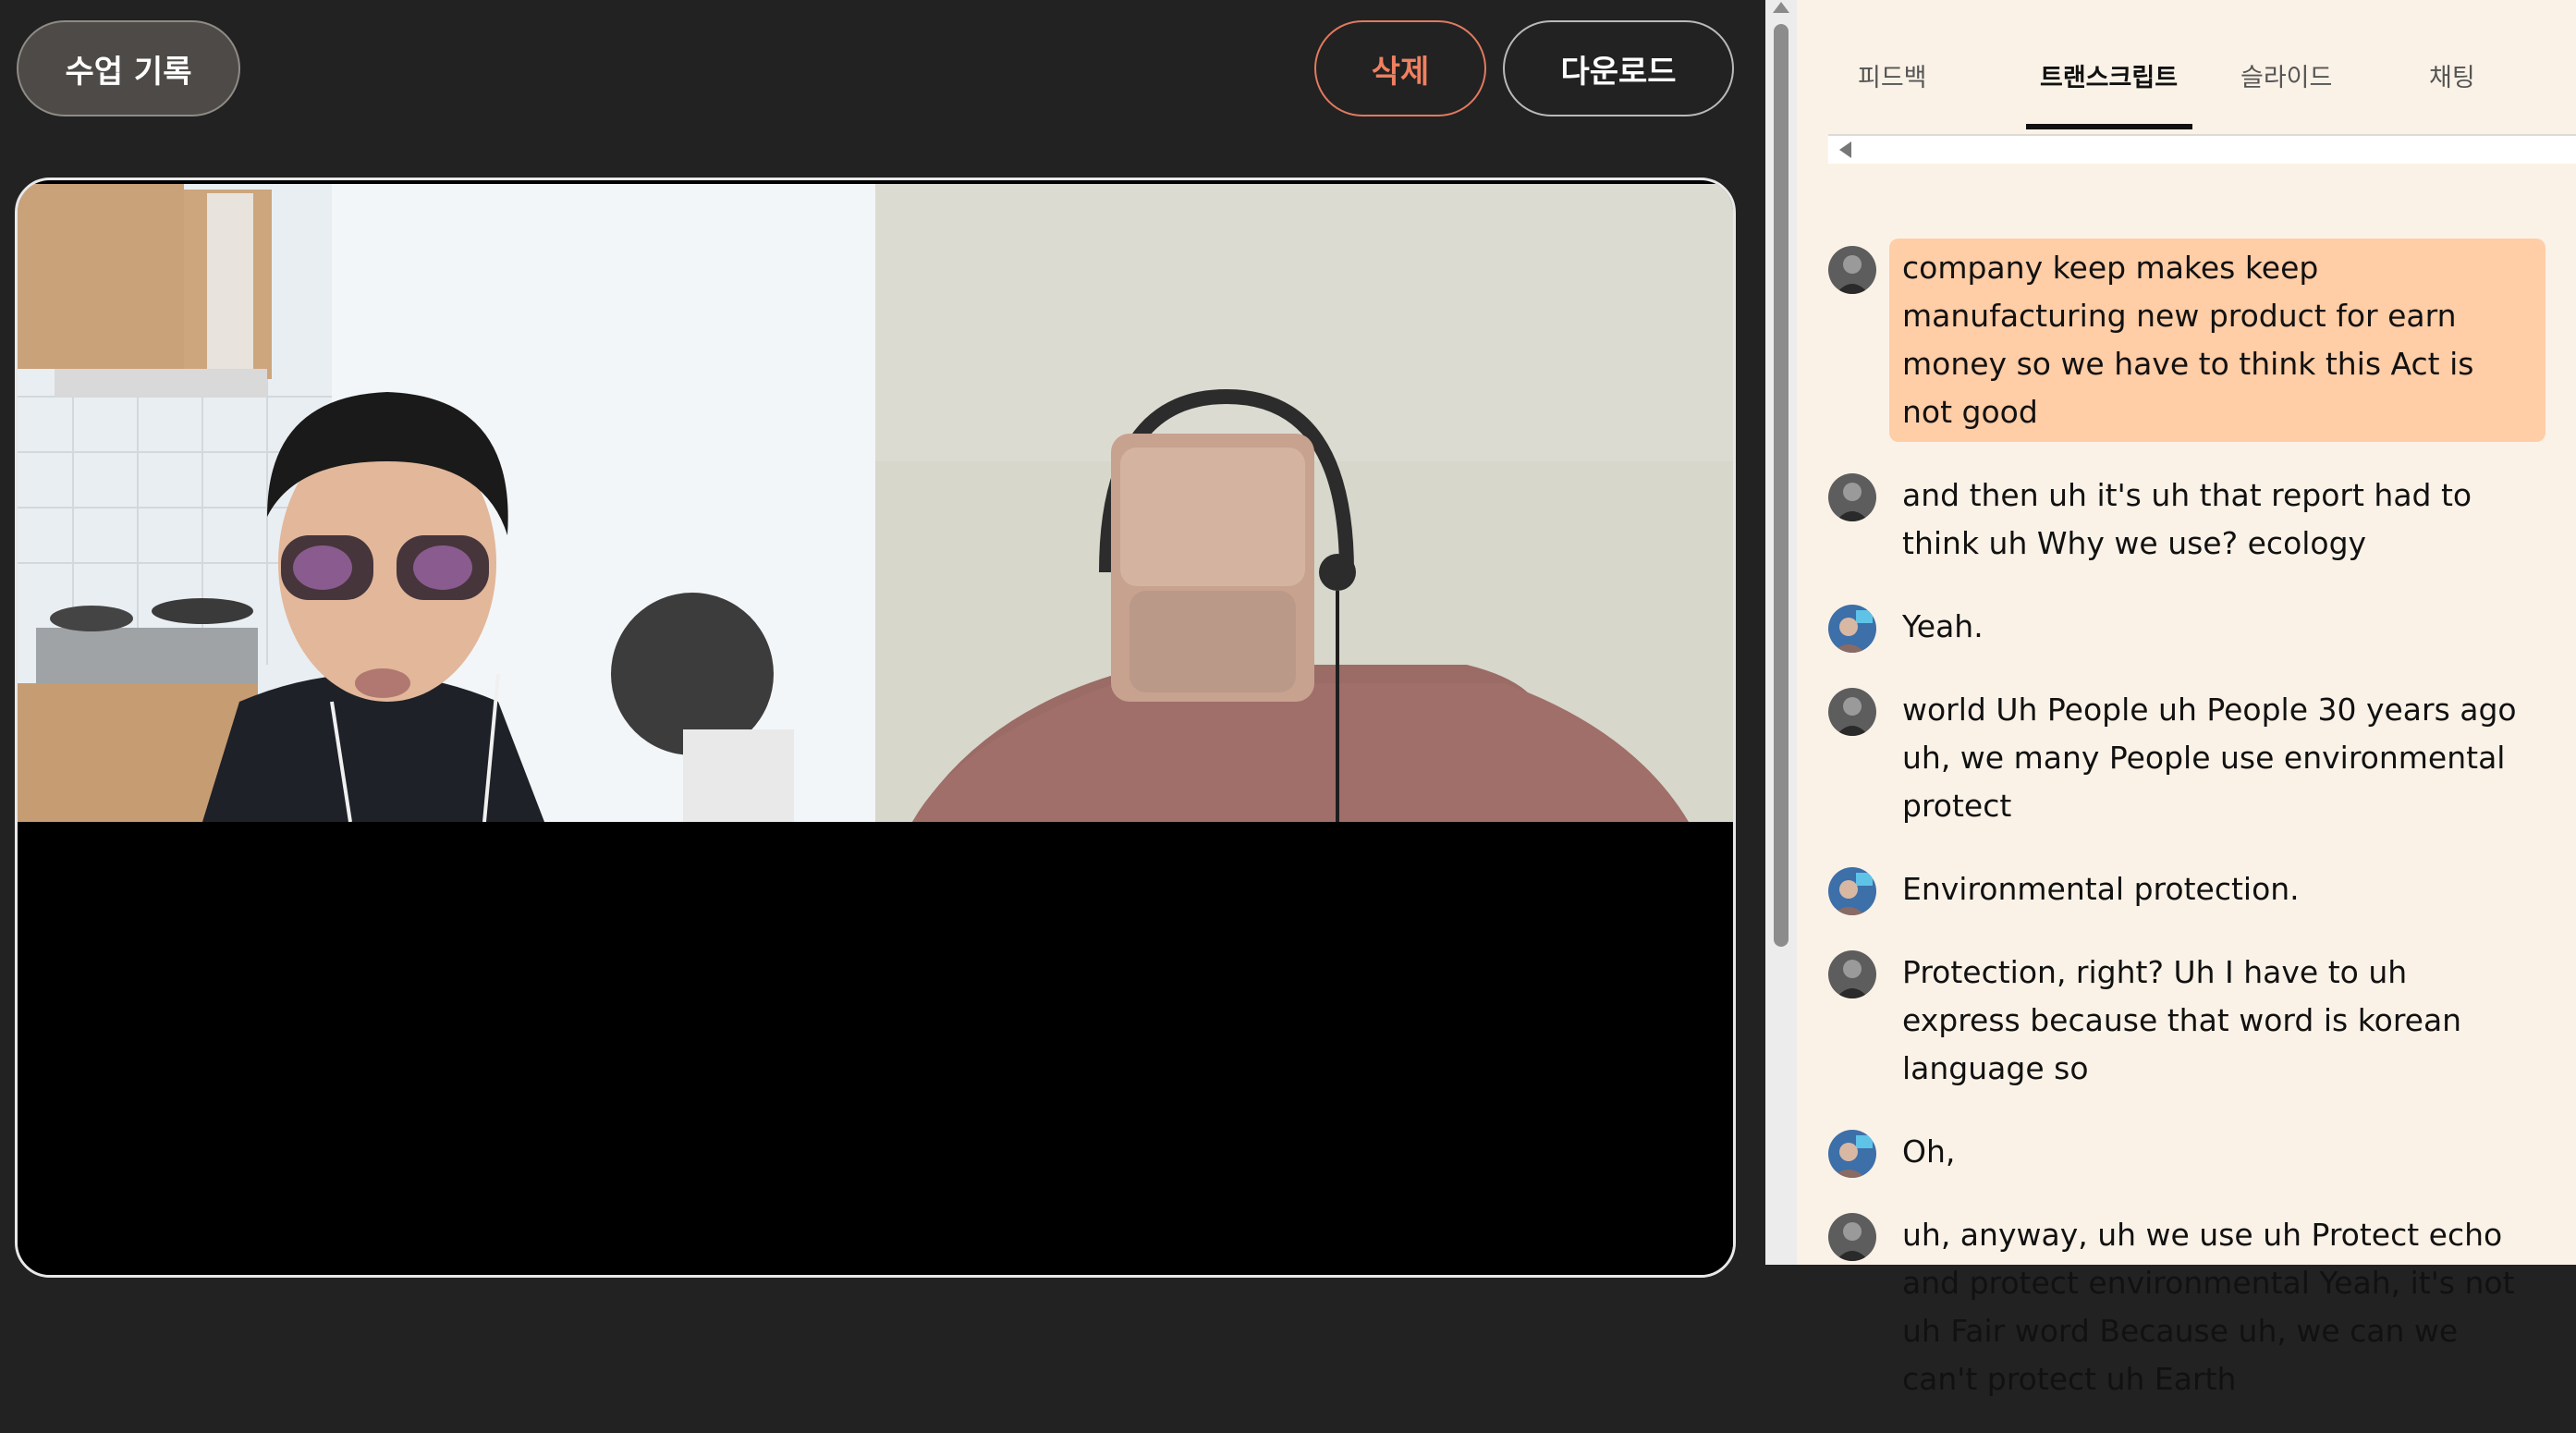 Image resolution: width=2576 pixels, height=1433 pixels. I want to click on delete-button: 삭제, so click(1400, 68).